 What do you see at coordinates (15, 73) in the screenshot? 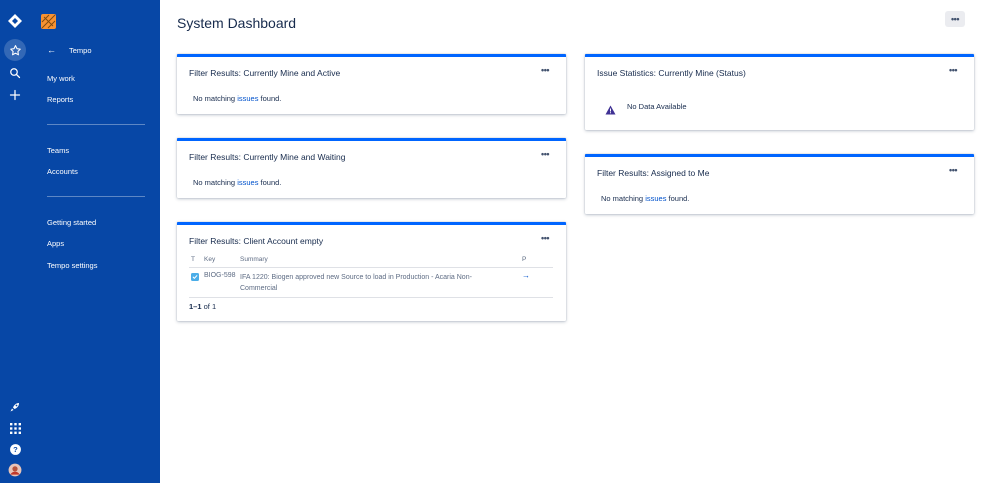
I see `search-icon` at bounding box center [15, 73].